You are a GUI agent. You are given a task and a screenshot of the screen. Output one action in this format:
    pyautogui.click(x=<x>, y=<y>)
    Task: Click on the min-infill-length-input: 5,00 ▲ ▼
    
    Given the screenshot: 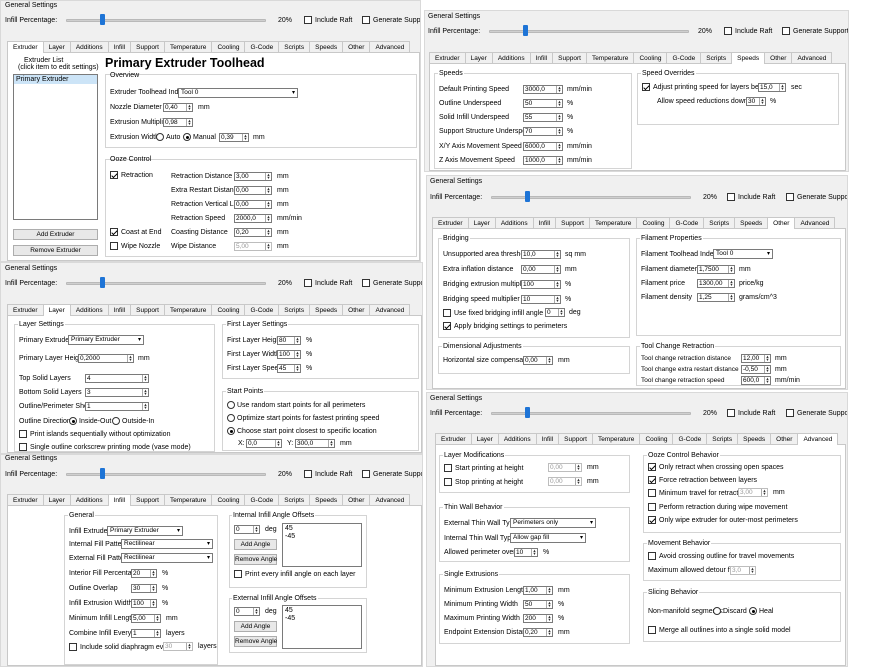 What is the action you would take?
    pyautogui.click(x=146, y=618)
    